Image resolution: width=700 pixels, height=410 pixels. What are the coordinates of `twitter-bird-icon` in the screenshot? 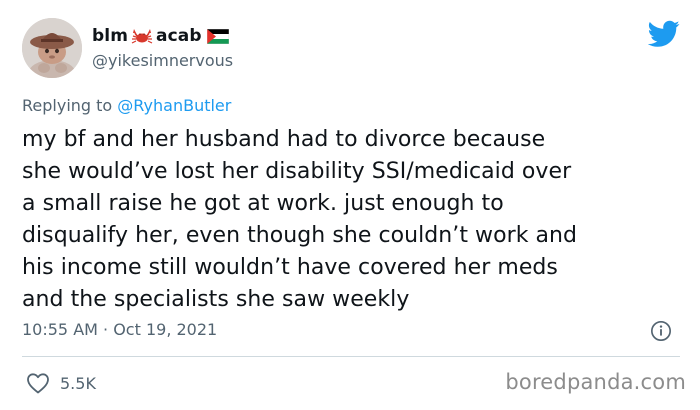 It's located at (664, 34).